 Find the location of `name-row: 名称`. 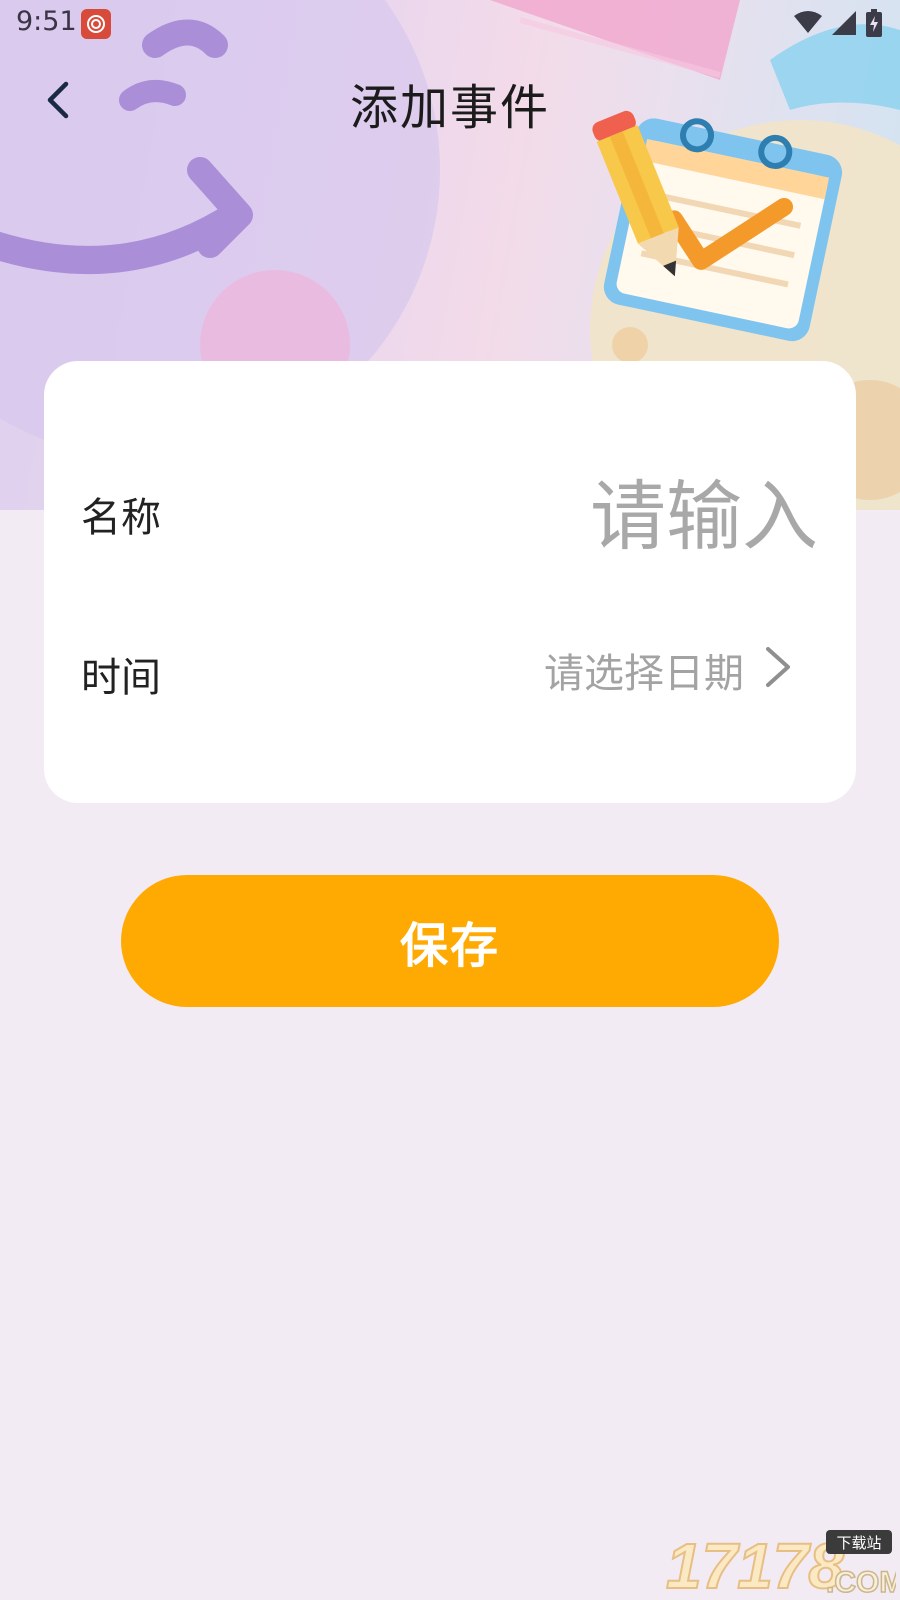

name-row: 名称 is located at coordinates (450, 516).